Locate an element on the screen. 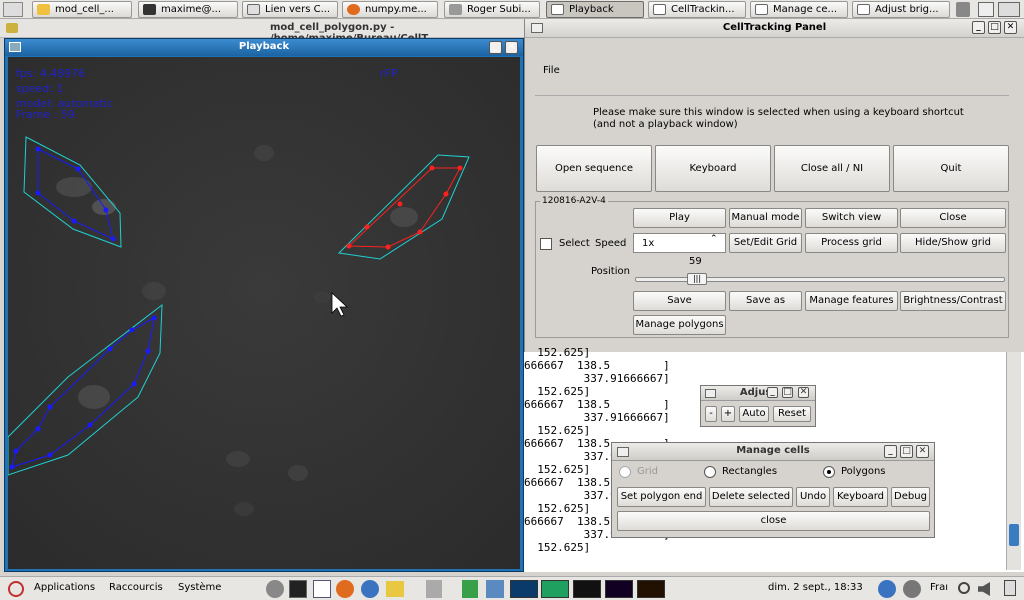 This screenshot has height=600, width=1024. switch-view-button: Switch view is located at coordinates (851, 218).